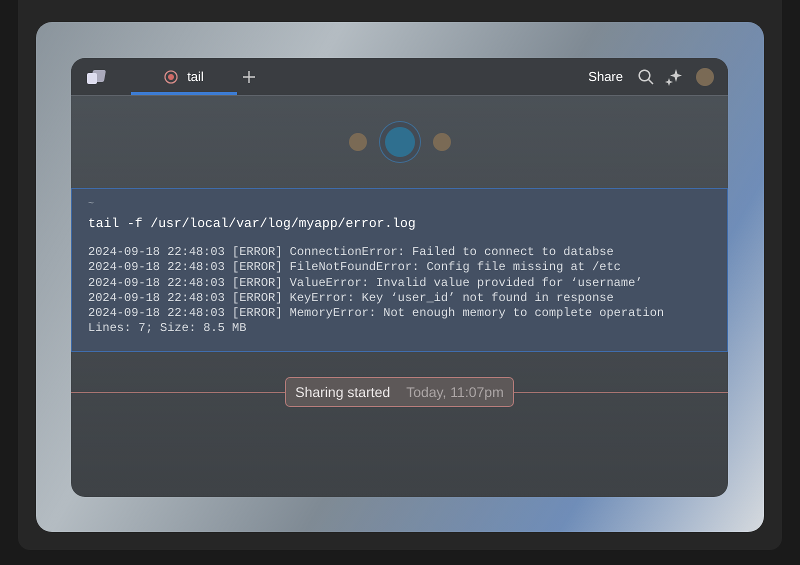 The height and width of the screenshot is (565, 800). What do you see at coordinates (455, 392) in the screenshot?
I see `event-time: Today, 11:07pm` at bounding box center [455, 392].